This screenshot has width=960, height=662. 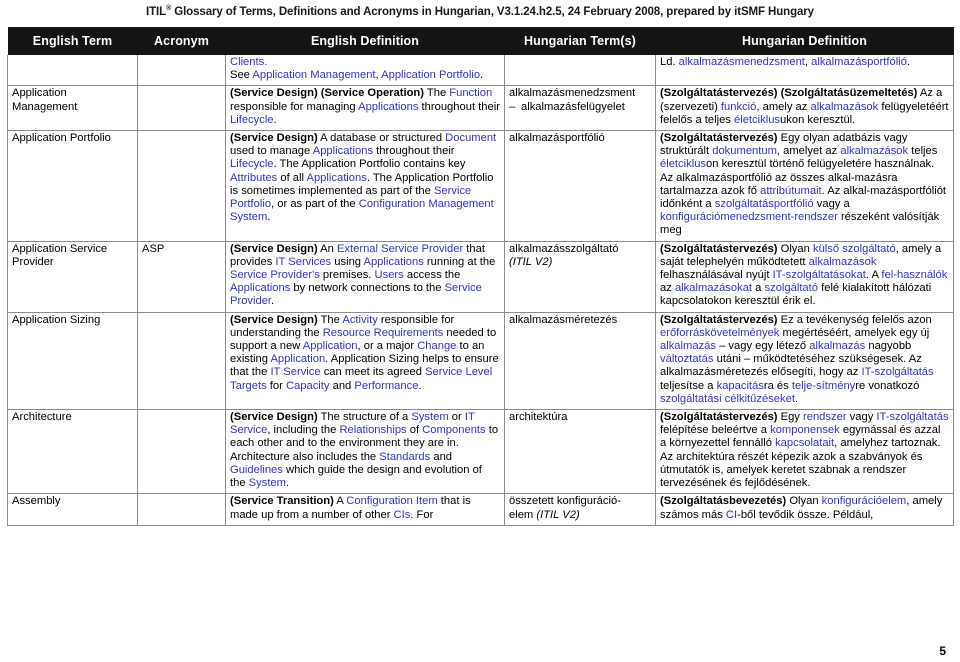 What do you see at coordinates (823, 386) in the screenshot?
I see `cross-reference-link: telje-sítmény` at bounding box center [823, 386].